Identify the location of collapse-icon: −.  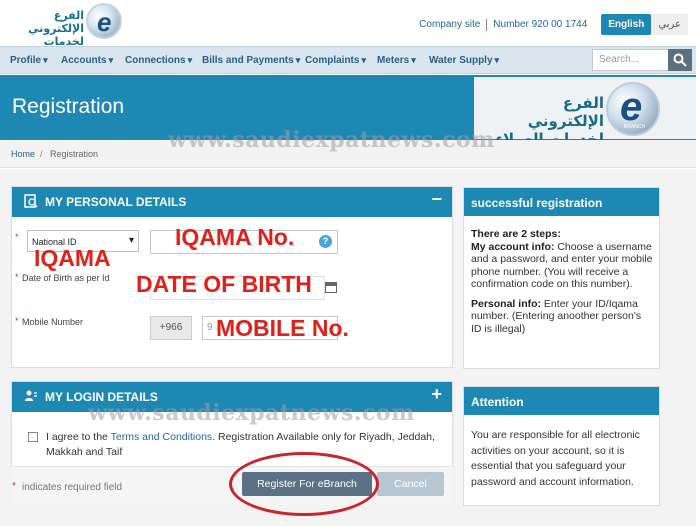
(436, 199).